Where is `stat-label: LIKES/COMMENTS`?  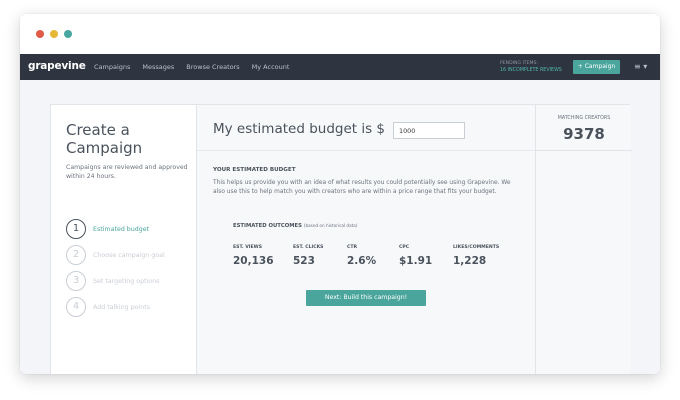 stat-label: LIKES/COMMENTS is located at coordinates (476, 247).